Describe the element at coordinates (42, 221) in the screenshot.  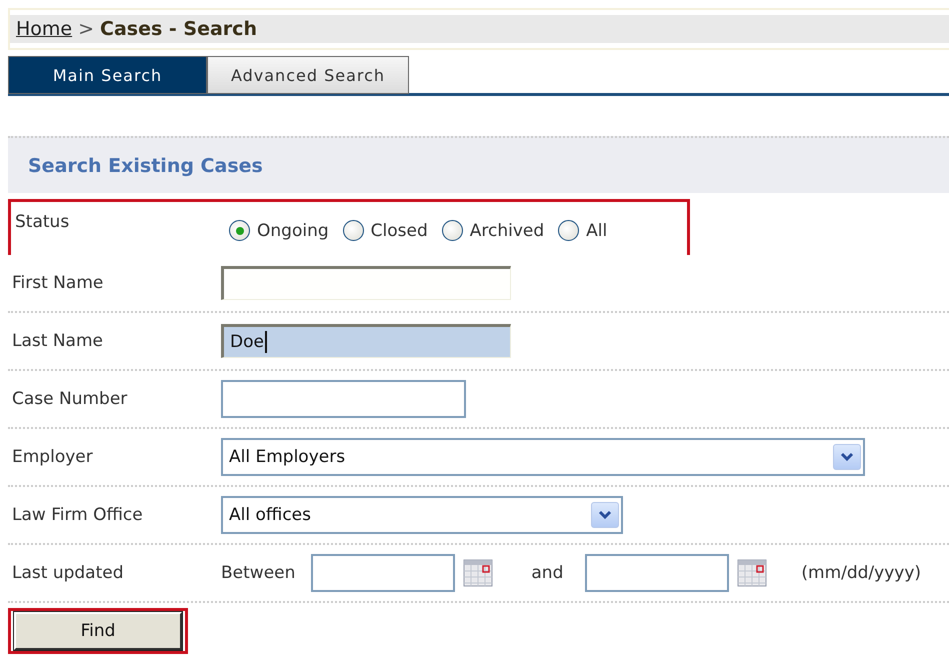
I see `field-label: Status` at that location.